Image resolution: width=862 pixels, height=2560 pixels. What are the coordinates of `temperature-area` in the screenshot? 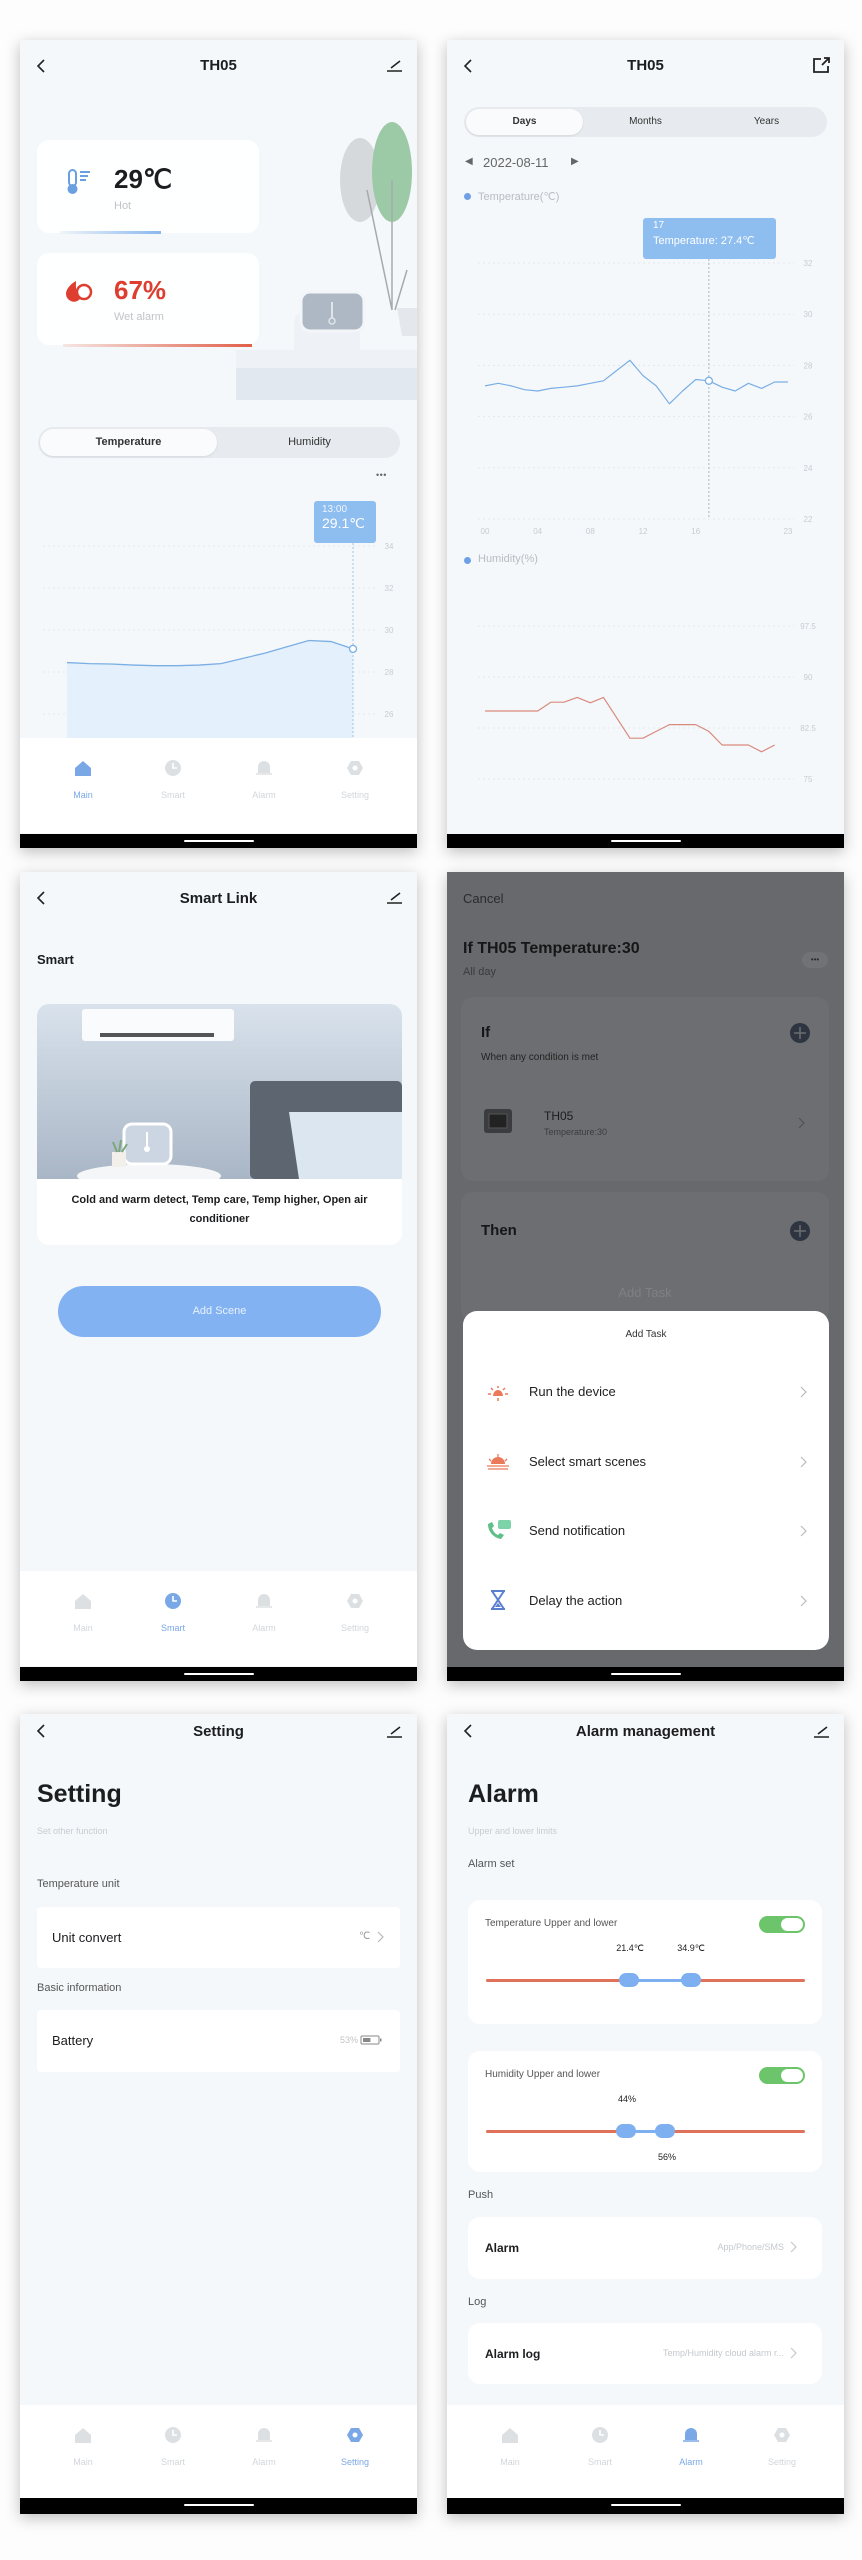 It's located at (210, 689).